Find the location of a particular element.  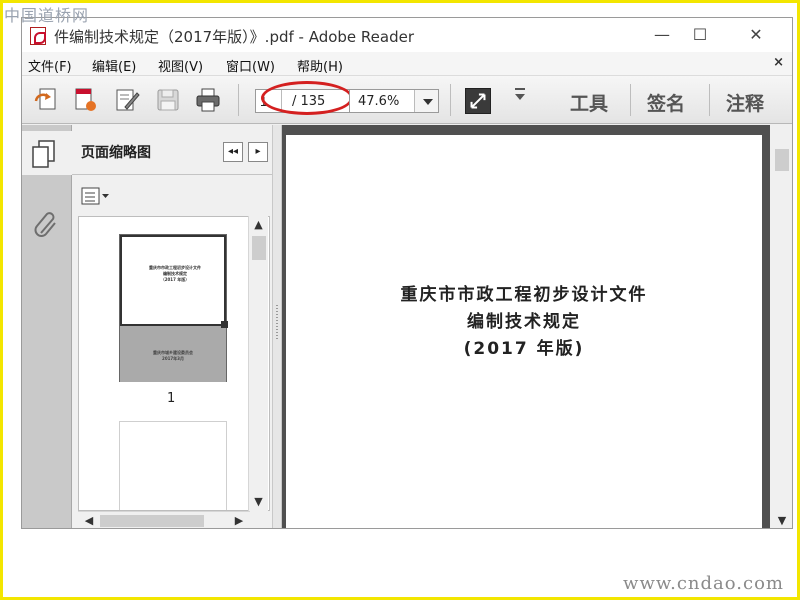

thumbnail-horizontal-scrollbar: ◀ ▶ is located at coordinates (164, 519).